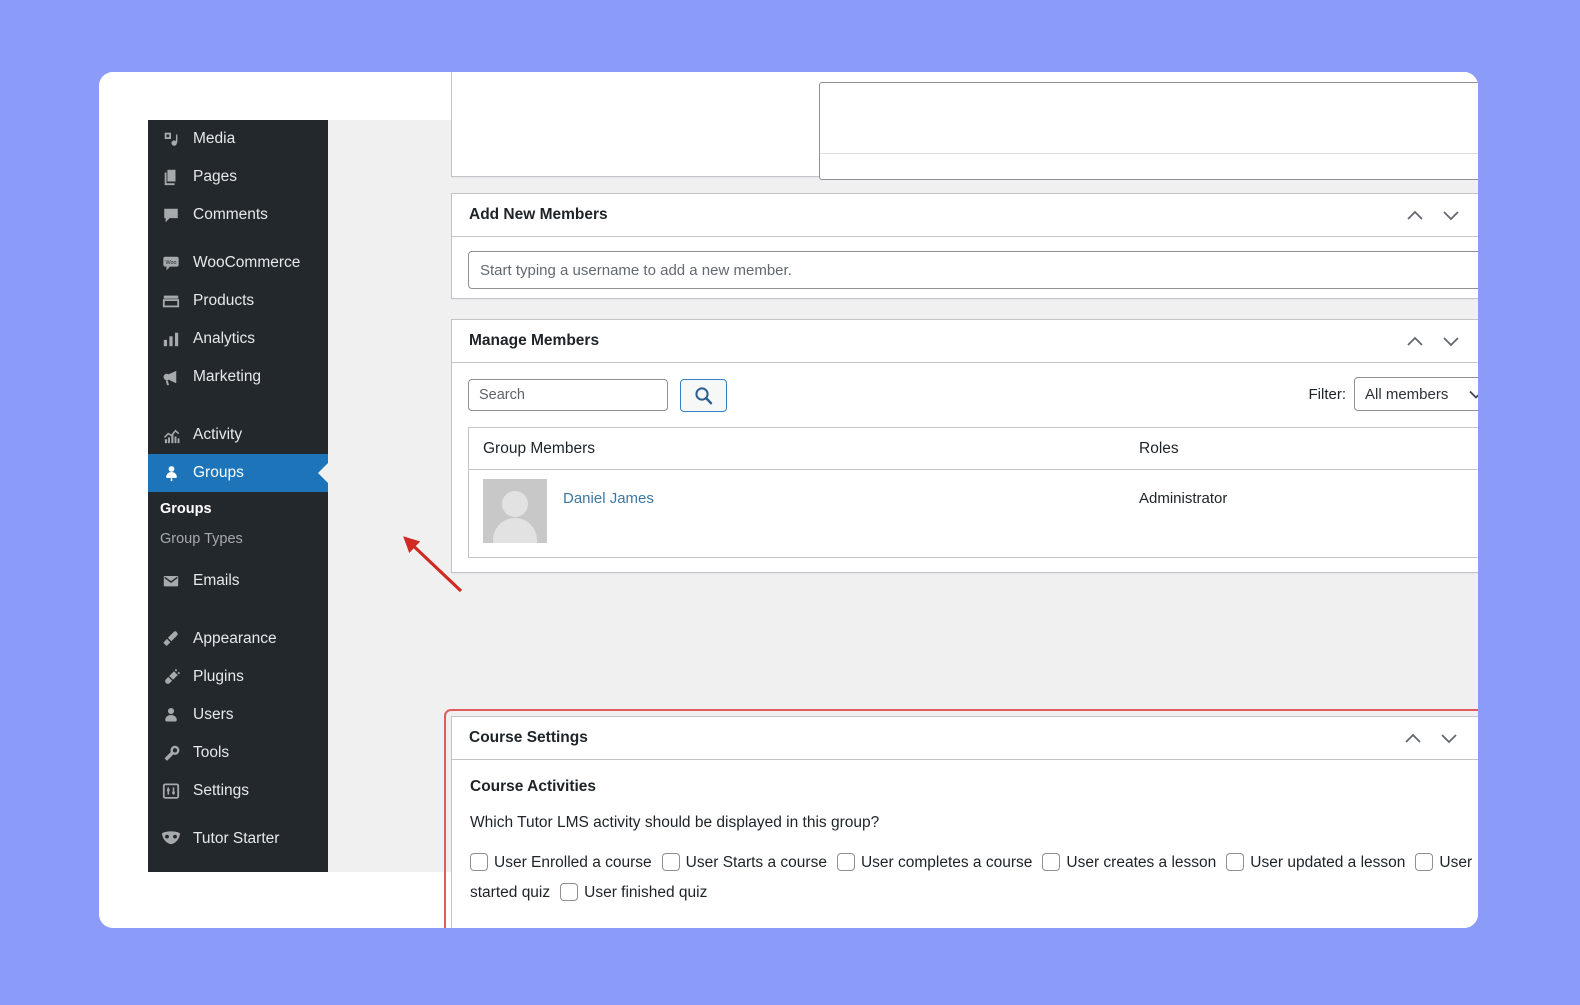 The height and width of the screenshot is (1005, 1580). Describe the element at coordinates (218, 676) in the screenshot. I see `sidebar-item-label: Plugins` at that location.